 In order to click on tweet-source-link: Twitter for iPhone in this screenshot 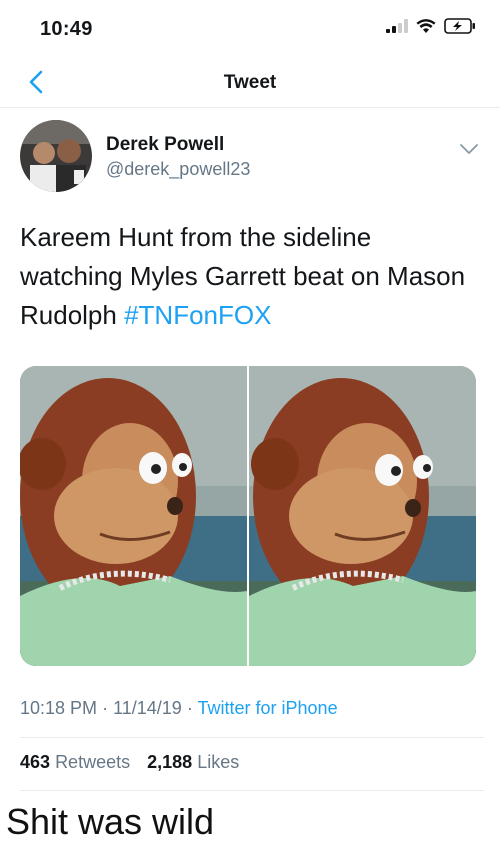, I will do `click(268, 708)`.